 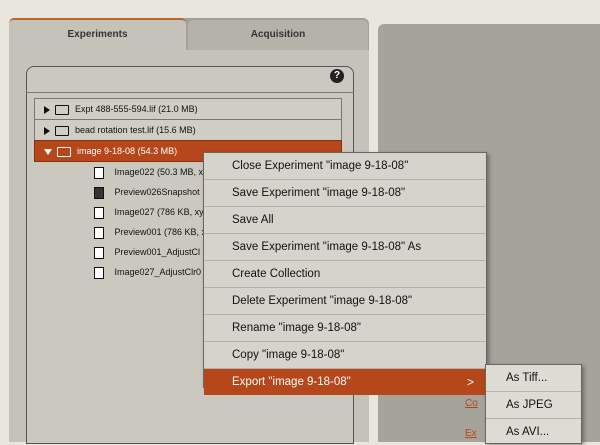 I want to click on menu-item-export: Export "image 9-18-08" >, so click(x=345, y=382).